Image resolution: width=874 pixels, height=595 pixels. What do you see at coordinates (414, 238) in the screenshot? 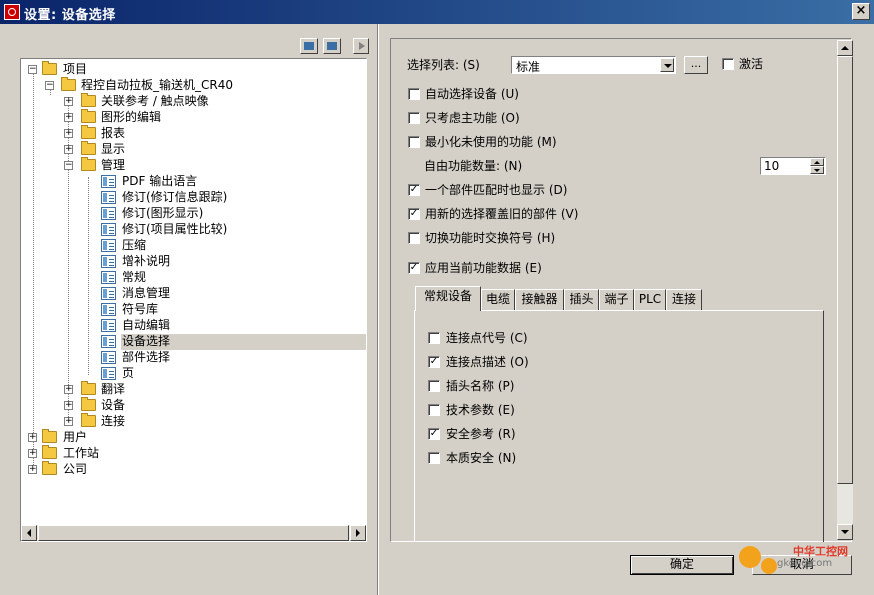
I see `switch-symbol-checkbox` at bounding box center [414, 238].